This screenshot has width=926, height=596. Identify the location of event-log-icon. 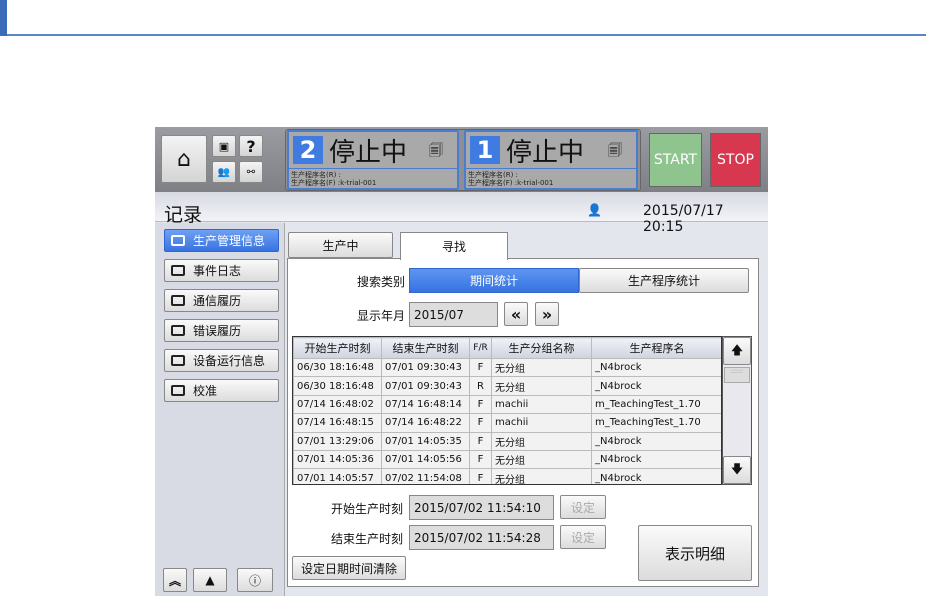
(178, 270).